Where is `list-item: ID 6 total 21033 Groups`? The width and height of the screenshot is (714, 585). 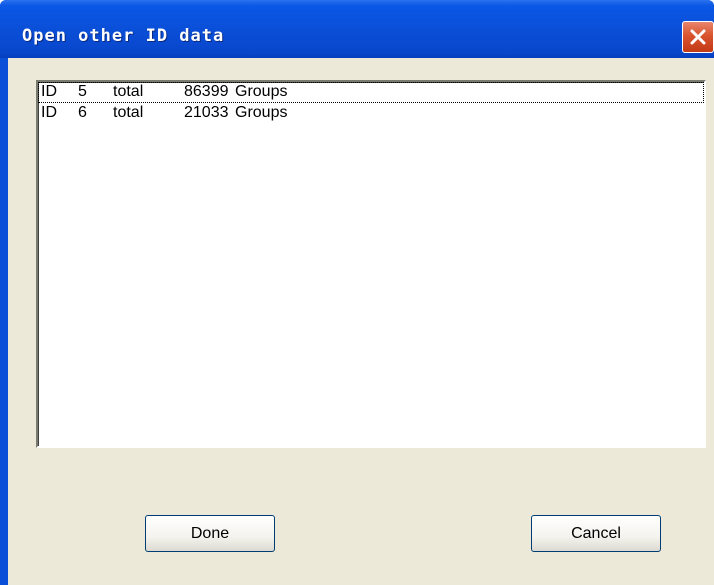
list-item: ID 6 total 21033 Groups is located at coordinates (371, 113).